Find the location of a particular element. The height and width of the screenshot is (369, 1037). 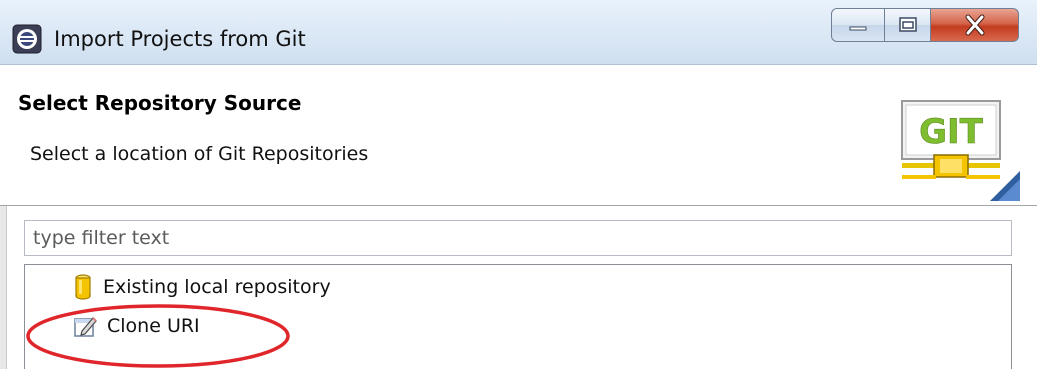

eclipse-icon is located at coordinates (27, 39).